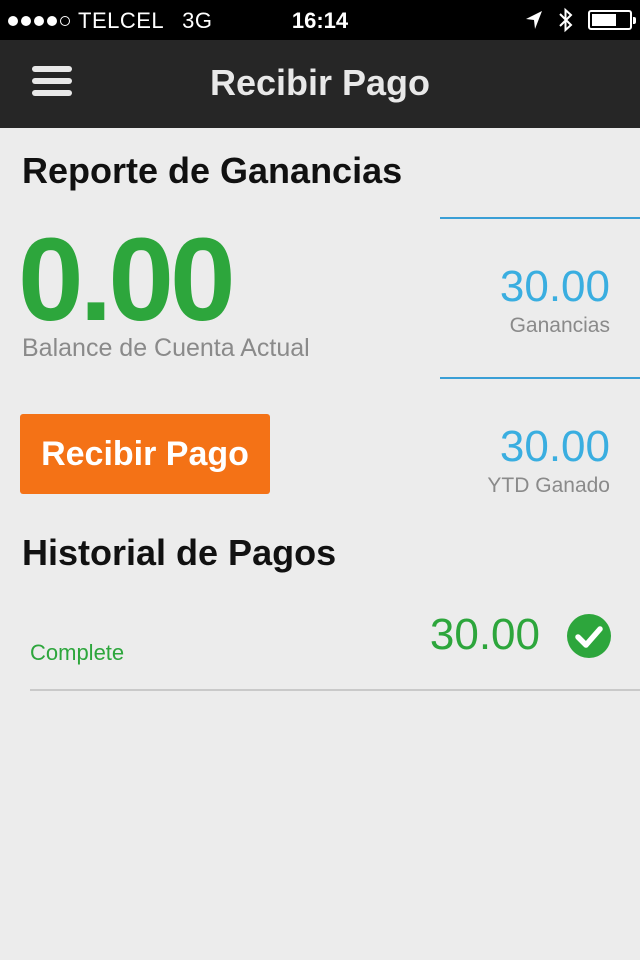 The height and width of the screenshot is (960, 640). What do you see at coordinates (212, 170) in the screenshot?
I see `report-title: Reporte de Ganancias` at bounding box center [212, 170].